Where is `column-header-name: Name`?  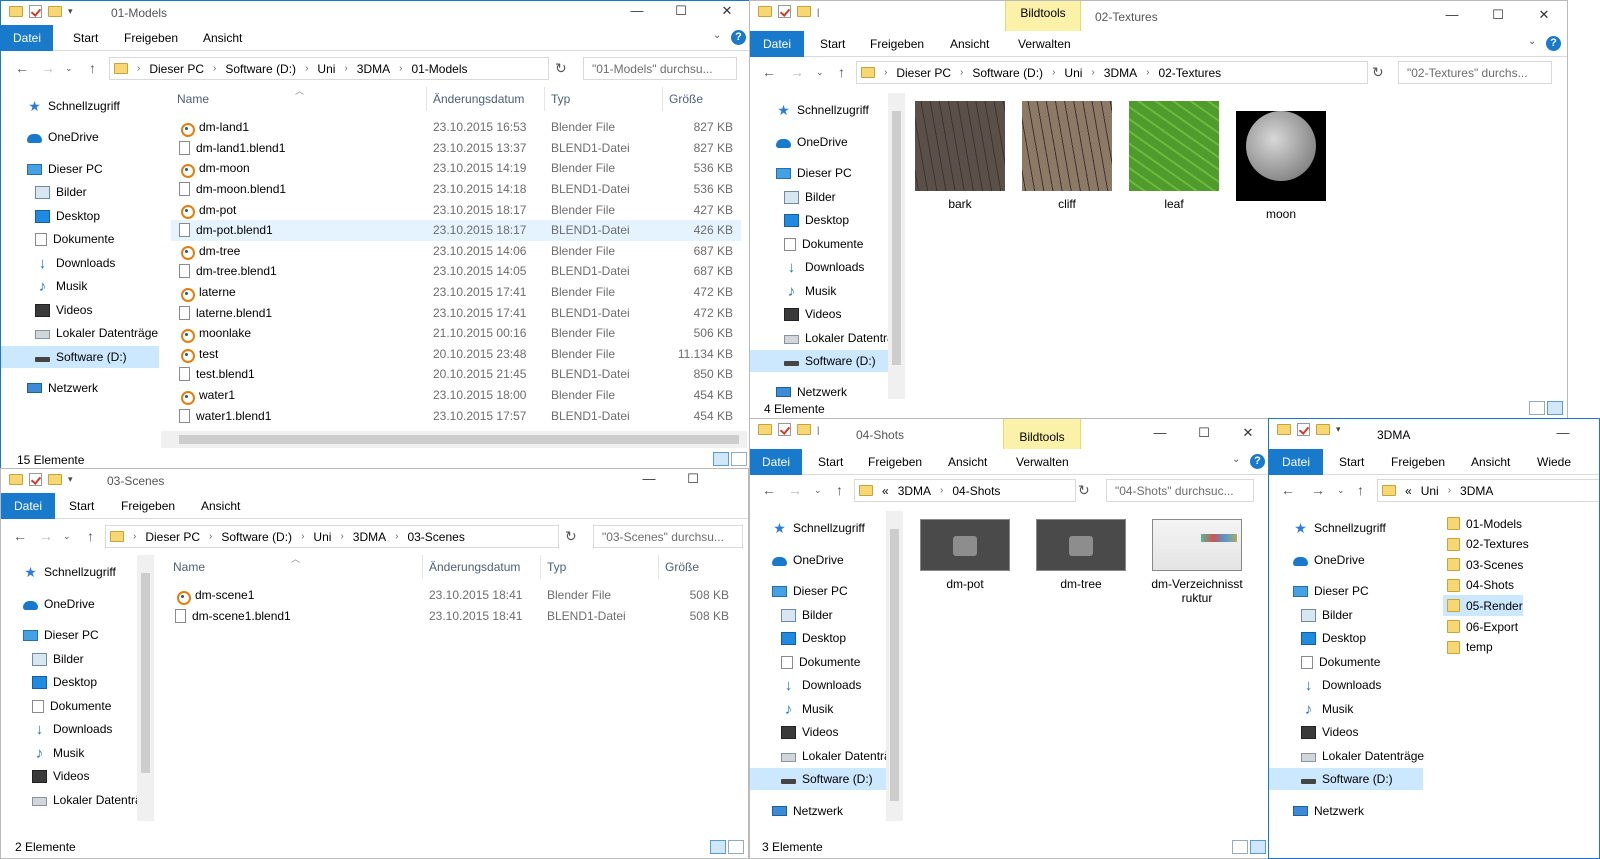
column-header-name: Name is located at coordinates (299, 99).